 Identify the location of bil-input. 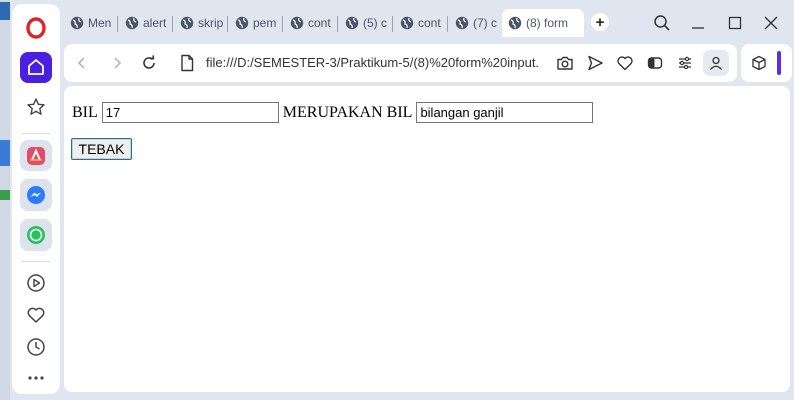
(190, 112).